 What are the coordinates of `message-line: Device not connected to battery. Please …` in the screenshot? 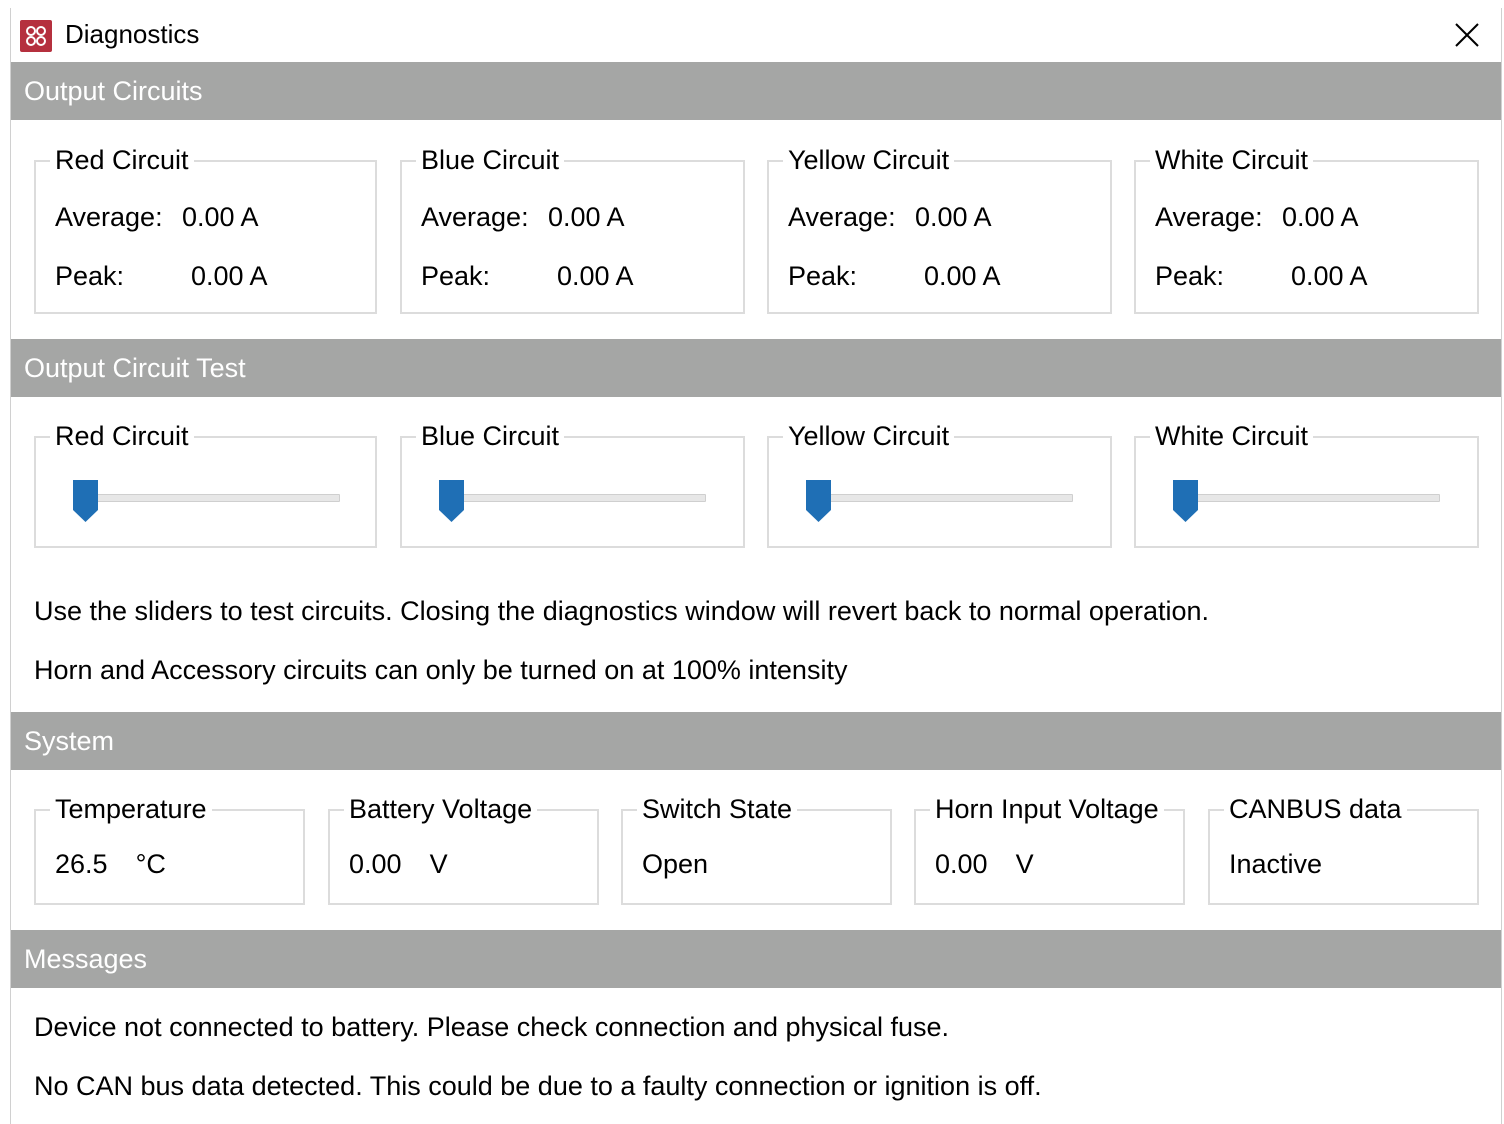 It's located at (492, 1027).